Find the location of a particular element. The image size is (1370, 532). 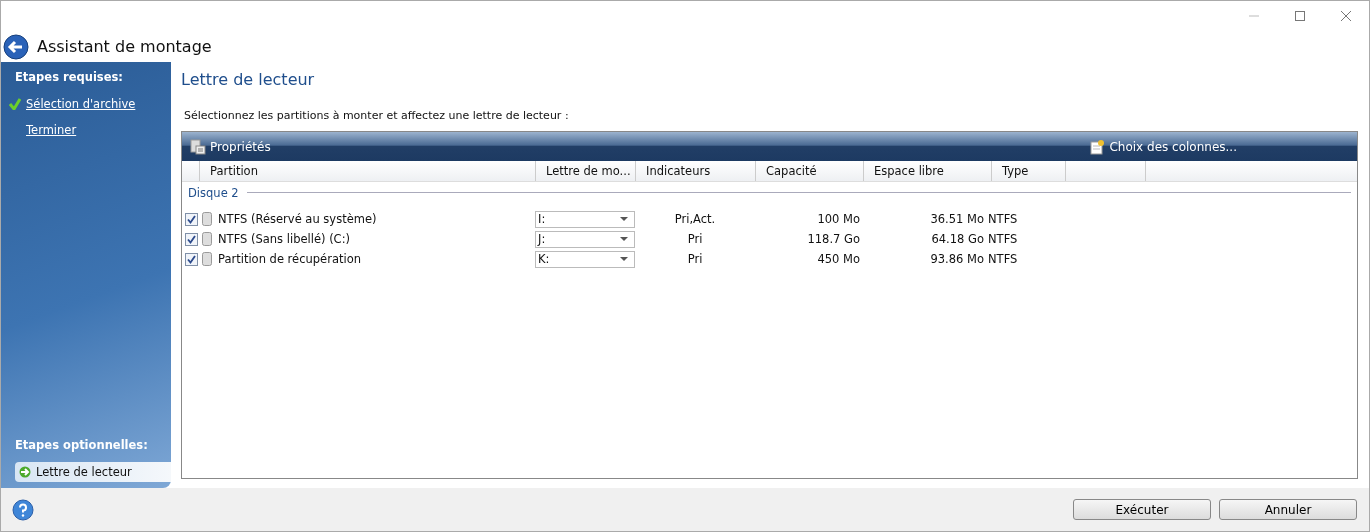

dialog-button: Annuler is located at coordinates (1288, 509).